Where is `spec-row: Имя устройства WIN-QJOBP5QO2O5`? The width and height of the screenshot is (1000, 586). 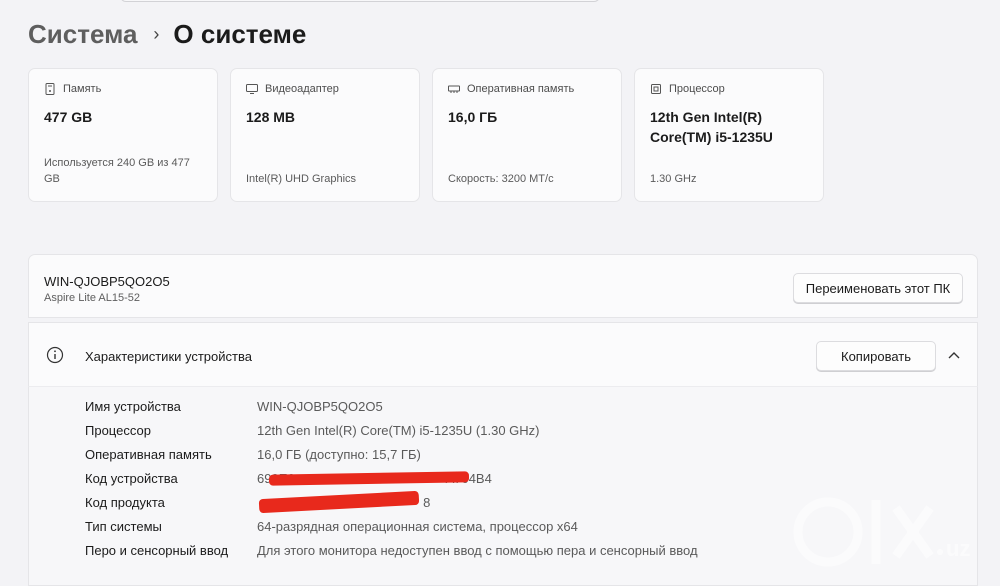
spec-row: Имя устройства WIN-QJOBP5QO2O5 is located at coordinates (234, 409).